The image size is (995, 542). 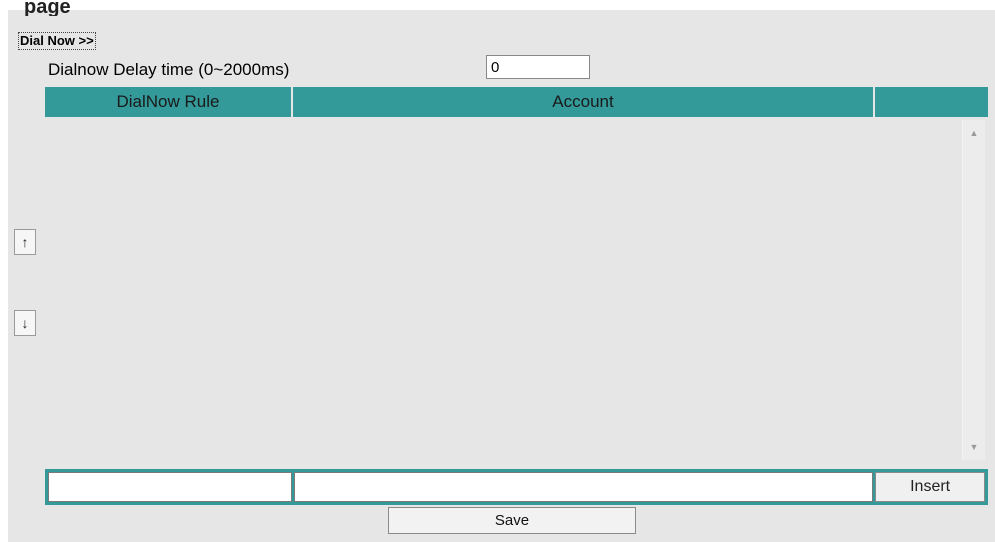 I want to click on insert-button: Insert, so click(x=930, y=487).